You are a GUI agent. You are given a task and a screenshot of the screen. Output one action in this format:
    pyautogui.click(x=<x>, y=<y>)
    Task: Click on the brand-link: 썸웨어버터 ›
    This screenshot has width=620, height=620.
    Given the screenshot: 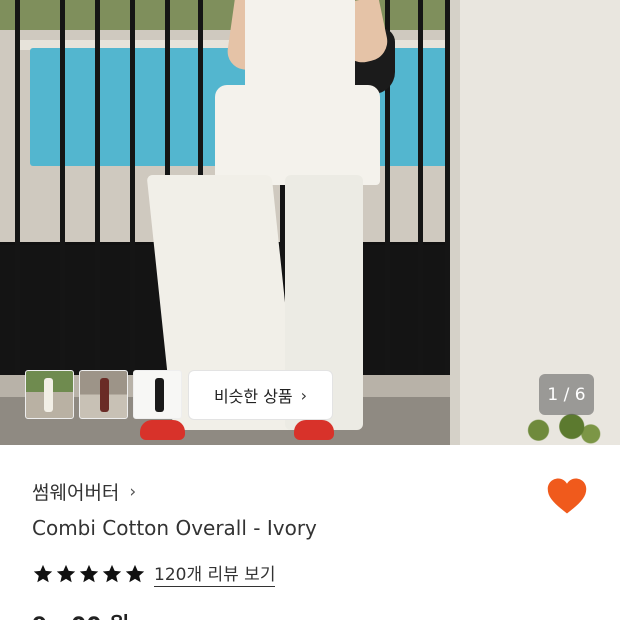 What is the action you would take?
    pyautogui.click(x=84, y=491)
    